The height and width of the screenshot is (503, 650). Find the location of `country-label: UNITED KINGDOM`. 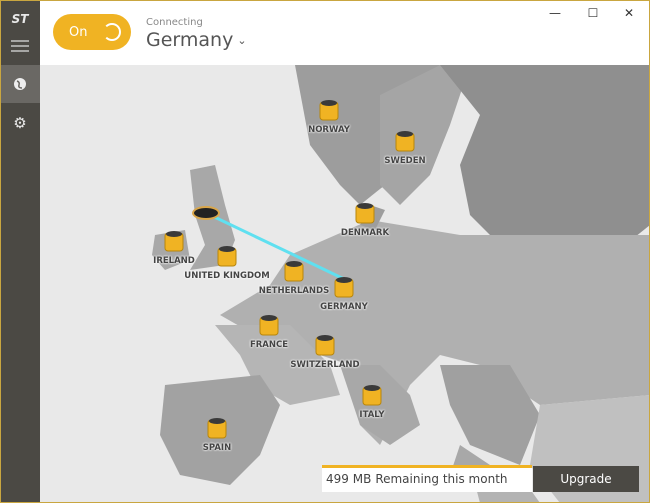

country-label: UNITED KINGDOM is located at coordinates (227, 276).